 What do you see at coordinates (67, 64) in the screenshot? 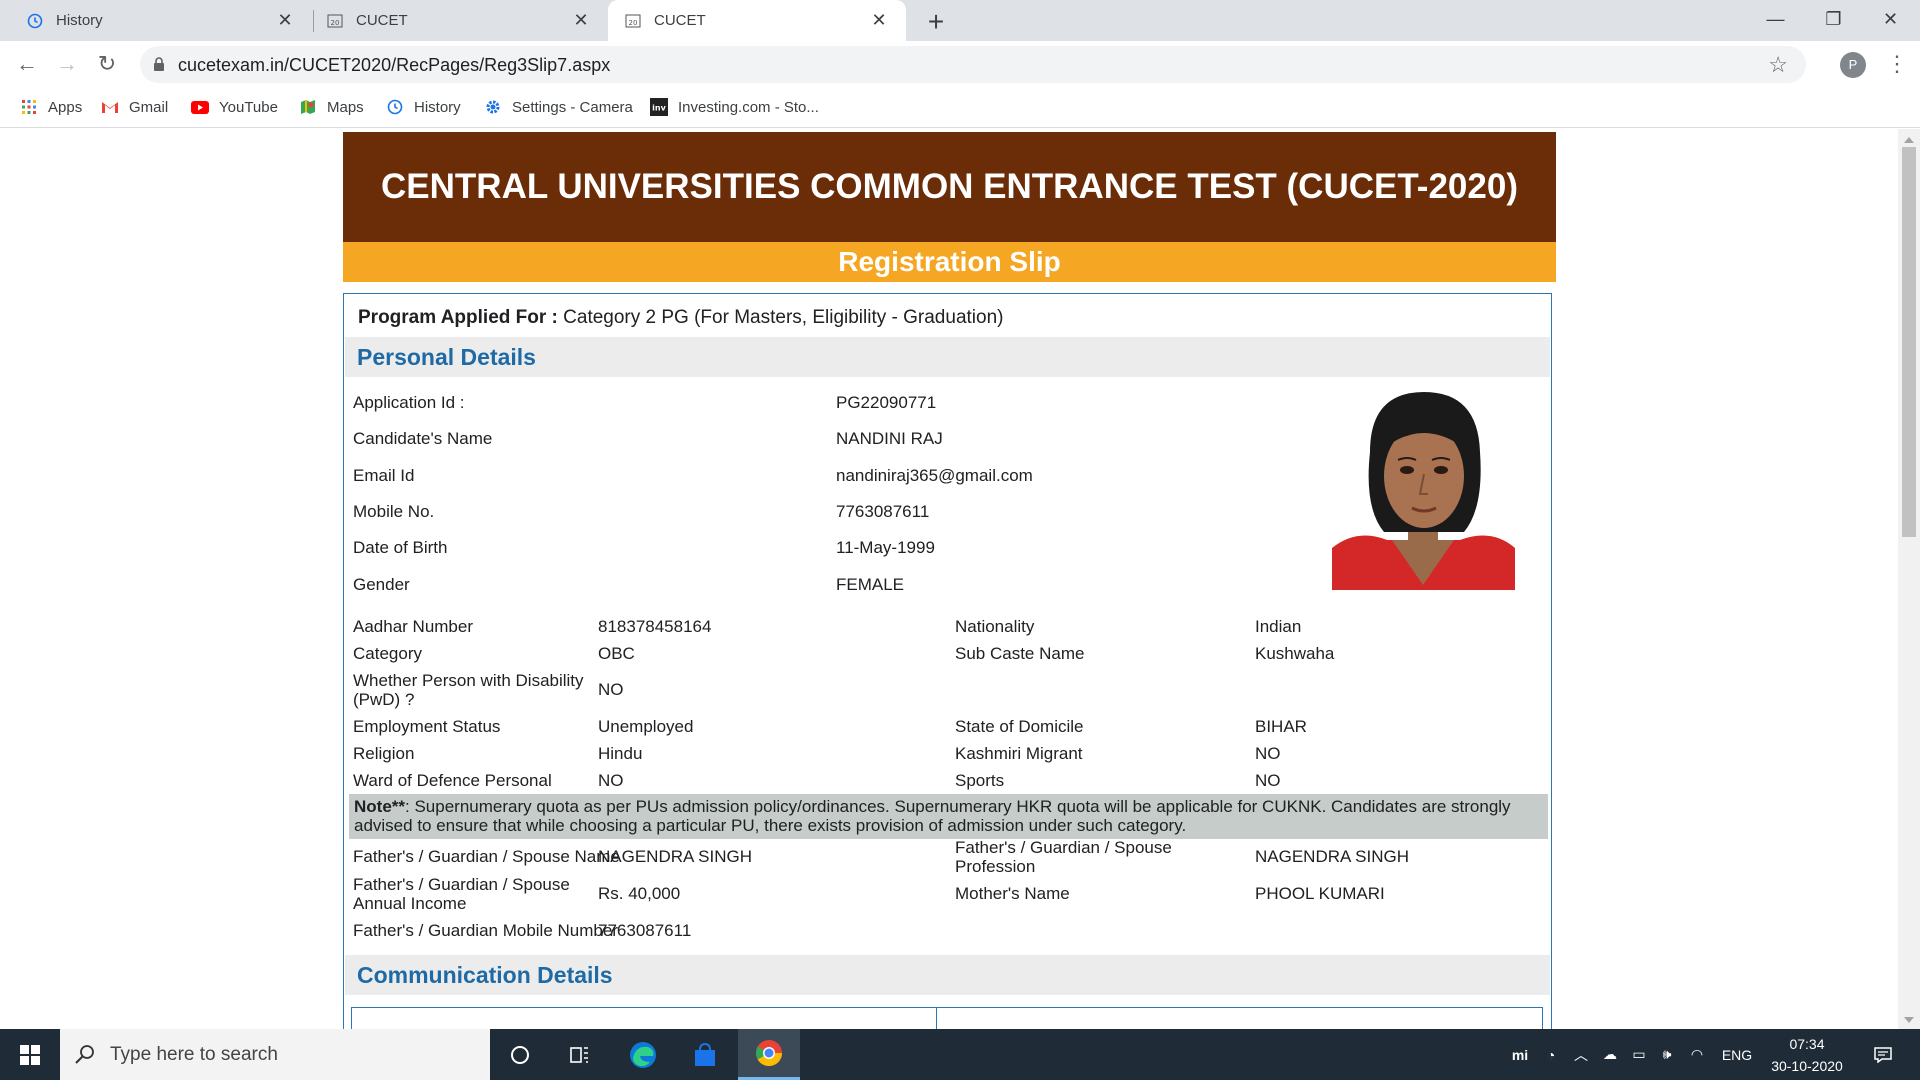
I see `forward-arrow-icon: →` at bounding box center [67, 64].